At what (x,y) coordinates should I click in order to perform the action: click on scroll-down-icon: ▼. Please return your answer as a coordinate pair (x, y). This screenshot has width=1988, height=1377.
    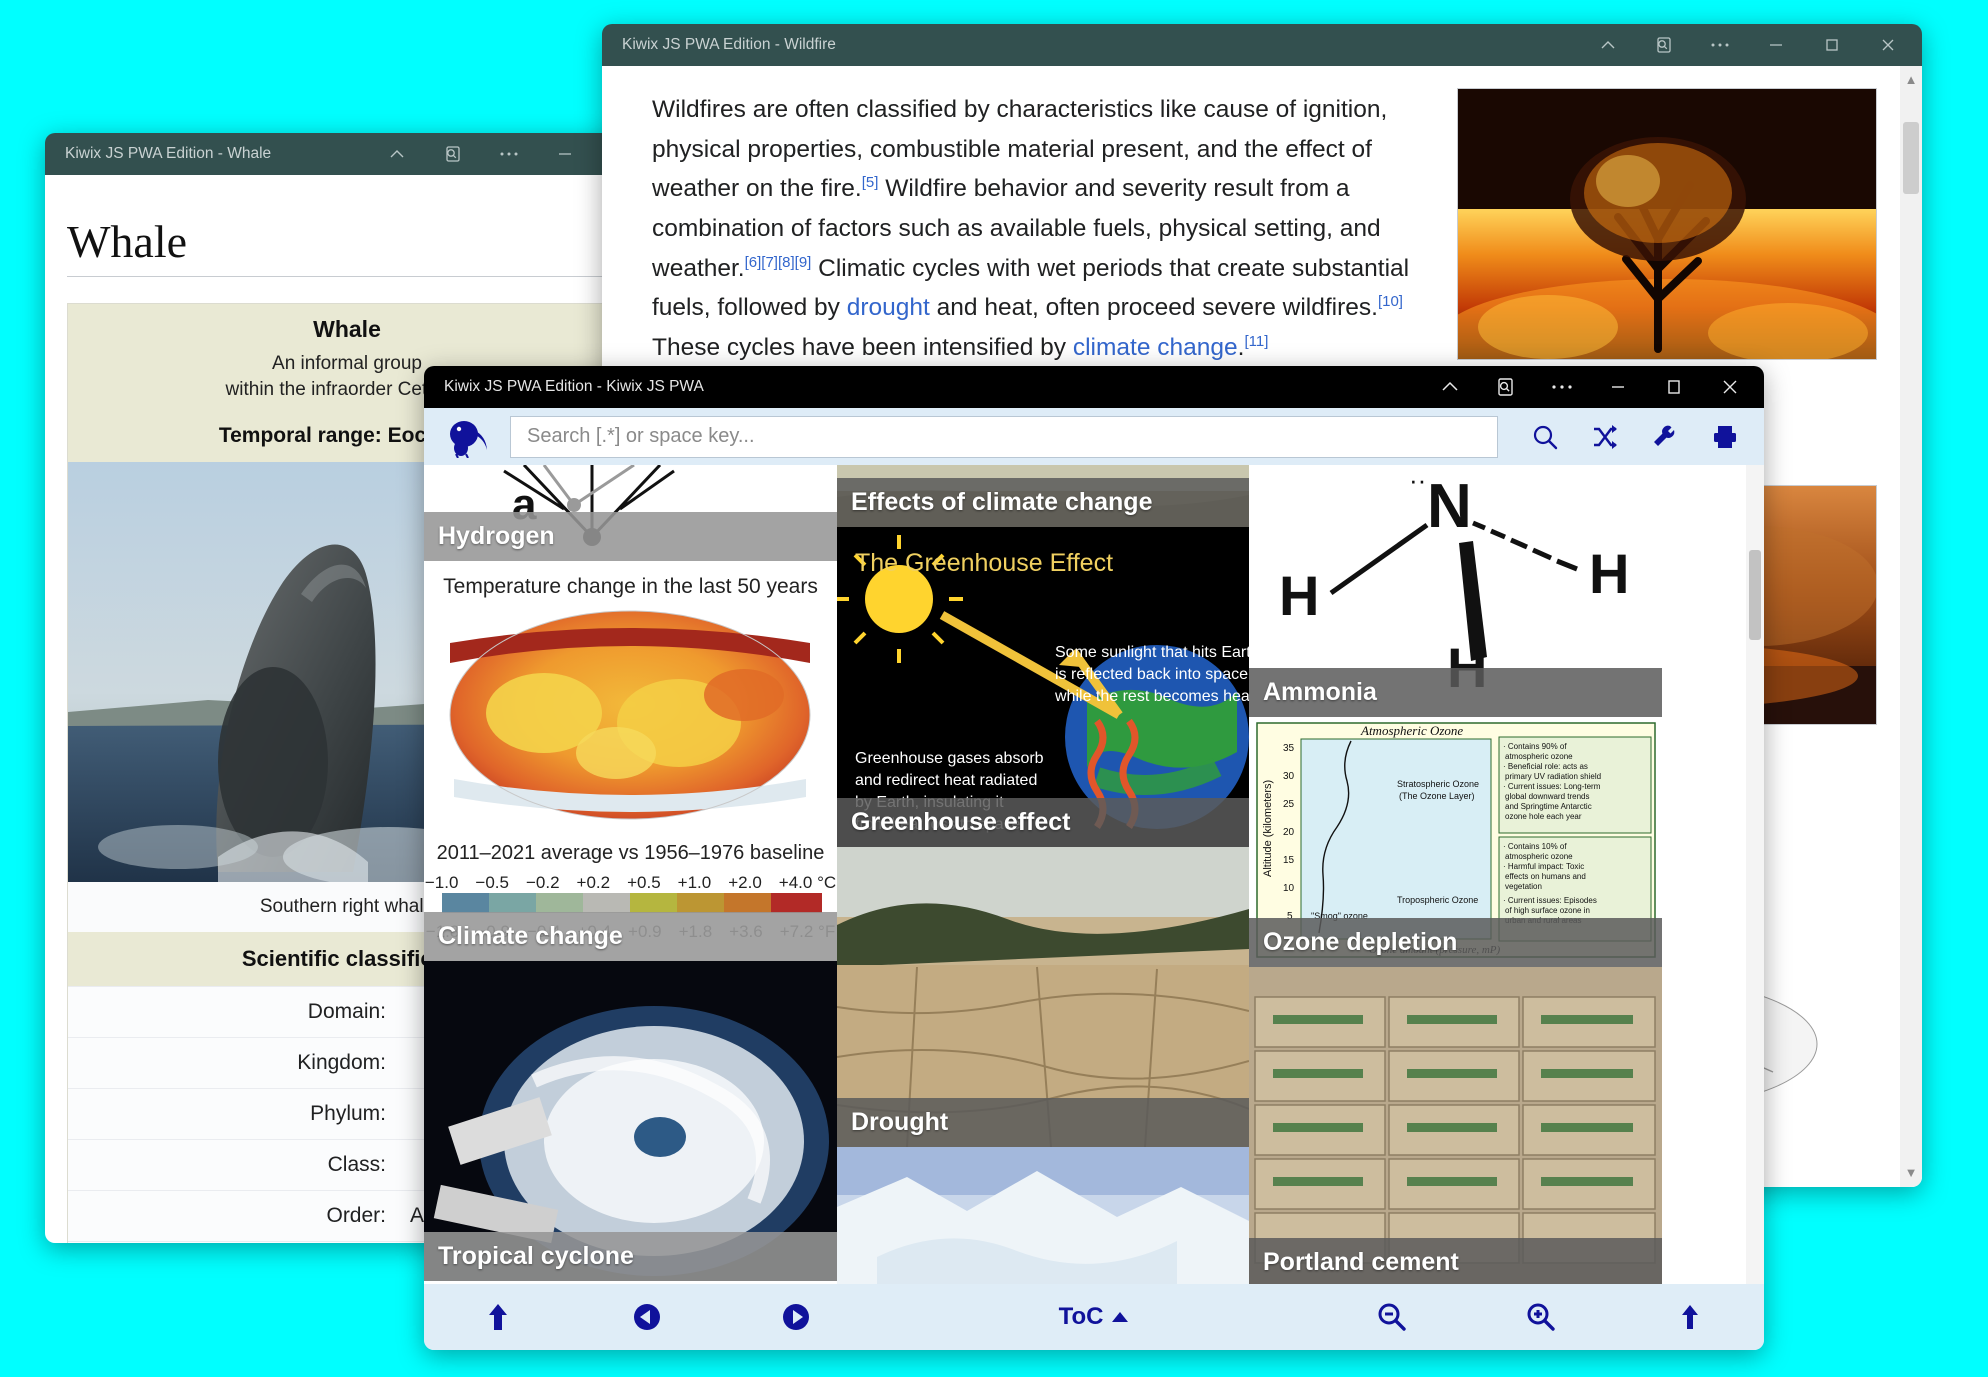
    Looking at the image, I should click on (1911, 1173).